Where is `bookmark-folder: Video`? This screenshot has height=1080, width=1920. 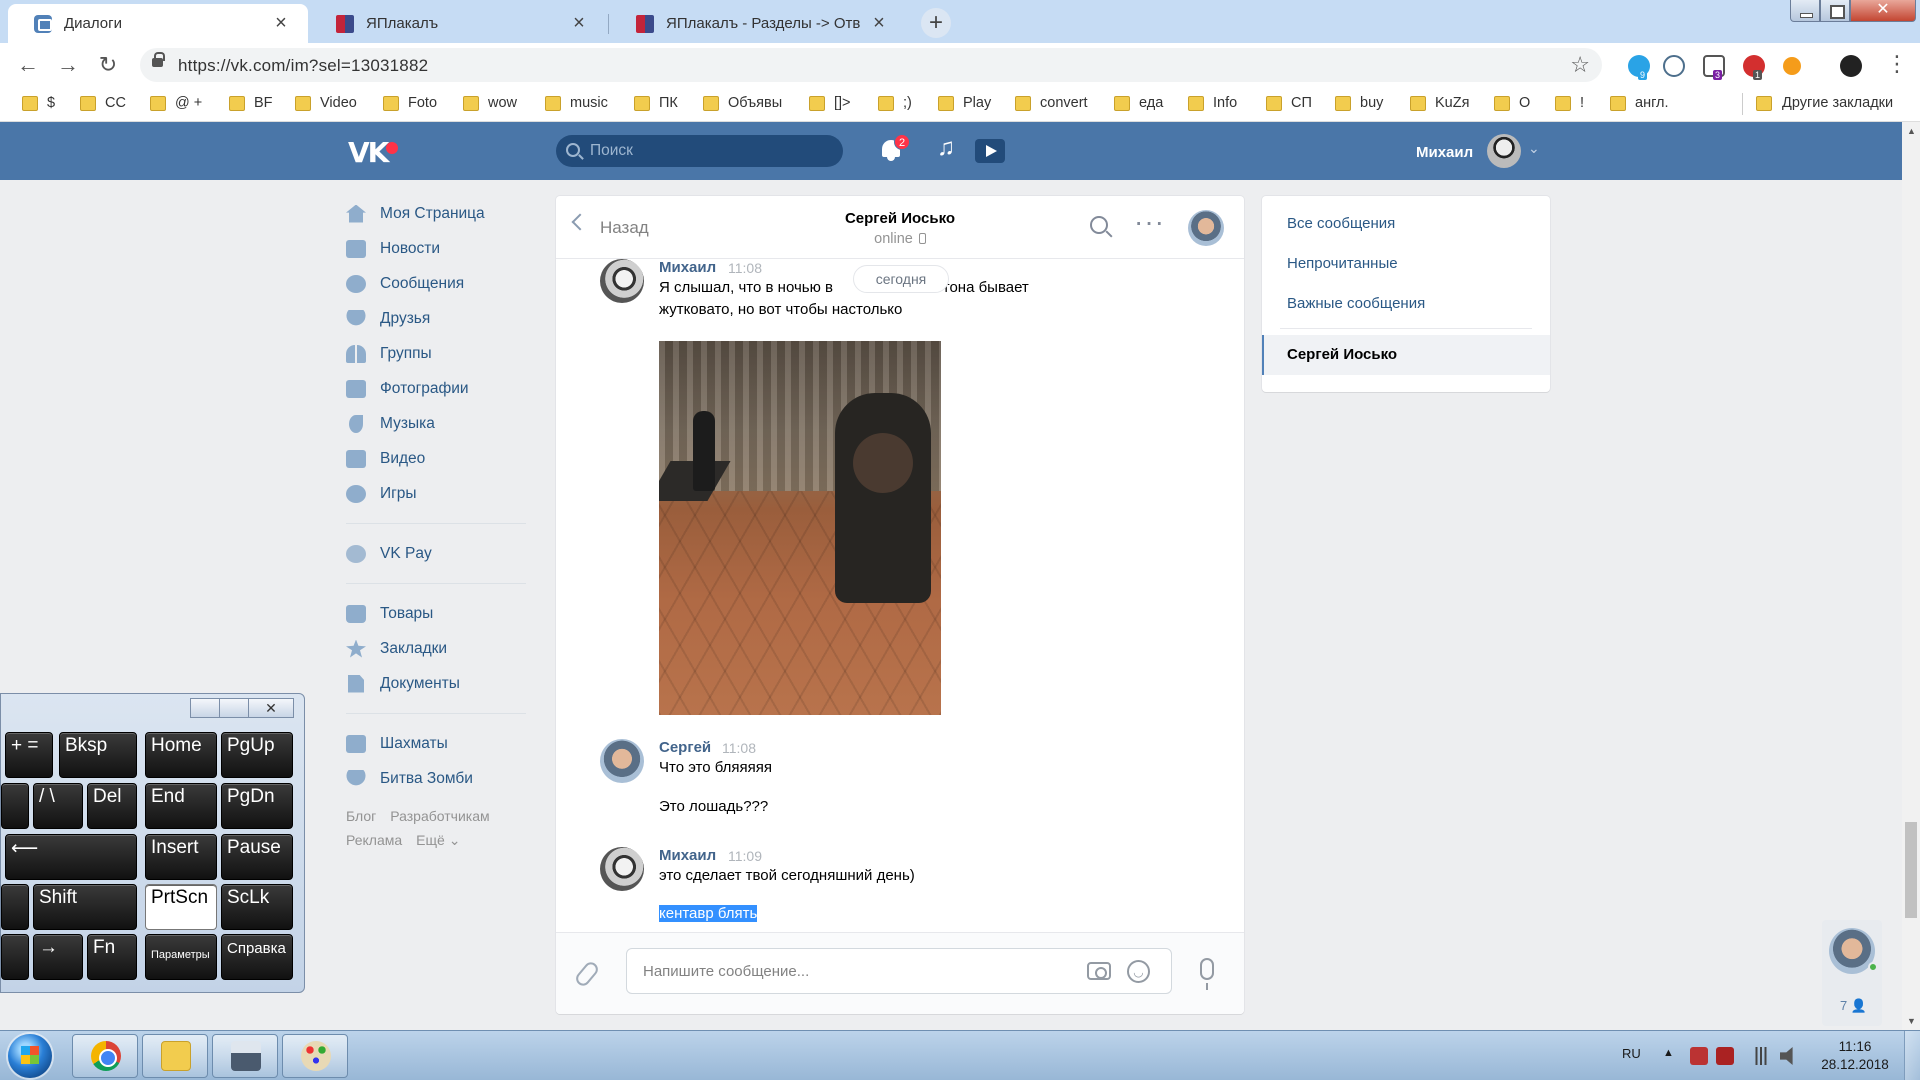
bookmark-folder: Video is located at coordinates (326, 105).